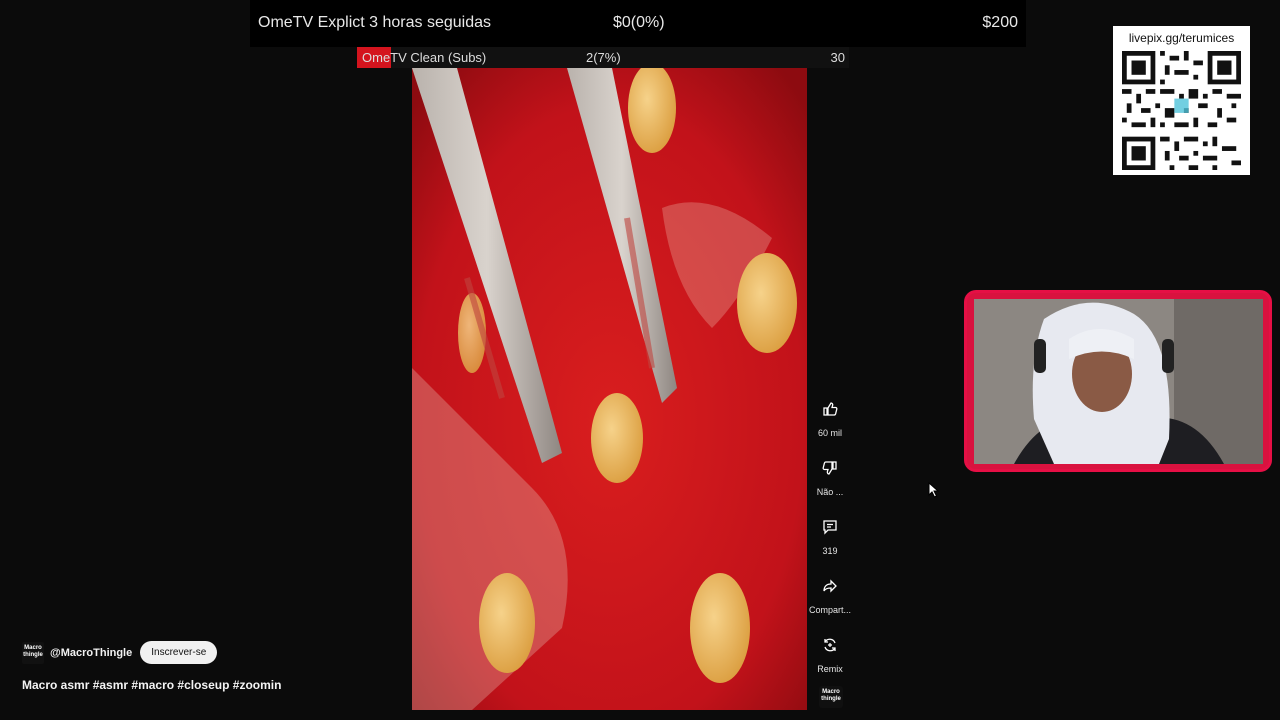 The height and width of the screenshot is (720, 1280). What do you see at coordinates (830, 586) in the screenshot?
I see `share-icon` at bounding box center [830, 586].